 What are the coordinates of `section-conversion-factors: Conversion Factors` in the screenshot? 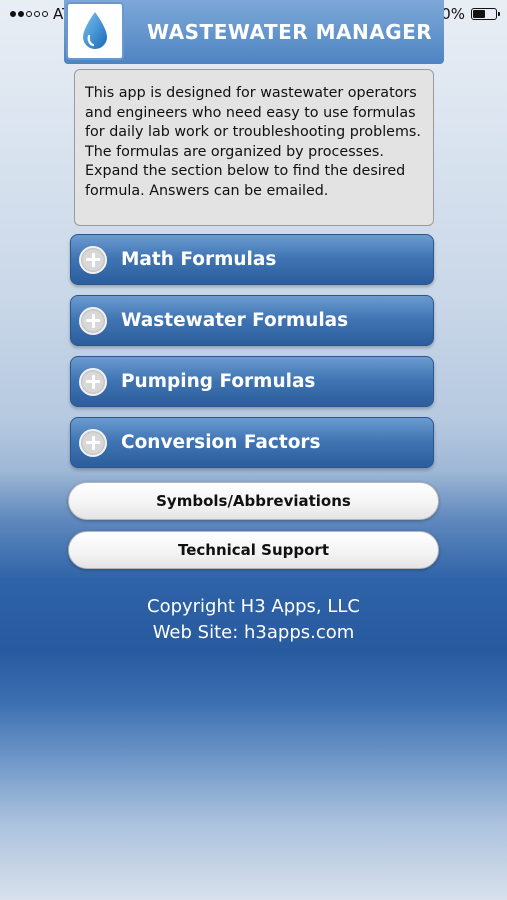 It's located at (252, 442).